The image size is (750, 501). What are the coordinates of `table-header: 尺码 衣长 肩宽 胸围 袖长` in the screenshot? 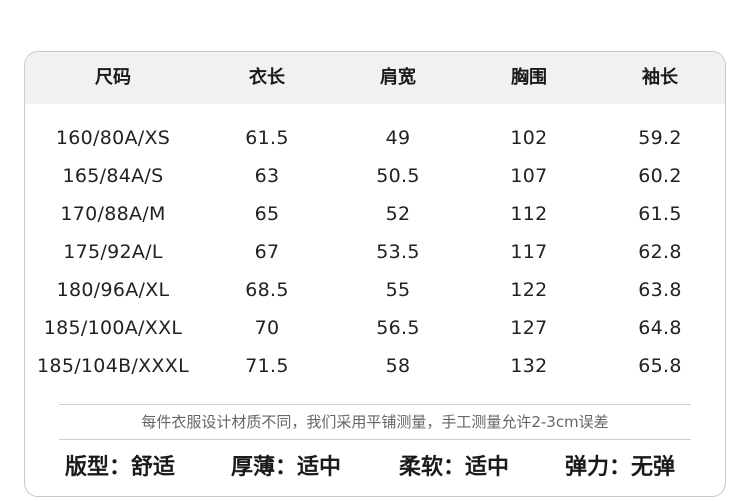 It's located at (375, 78).